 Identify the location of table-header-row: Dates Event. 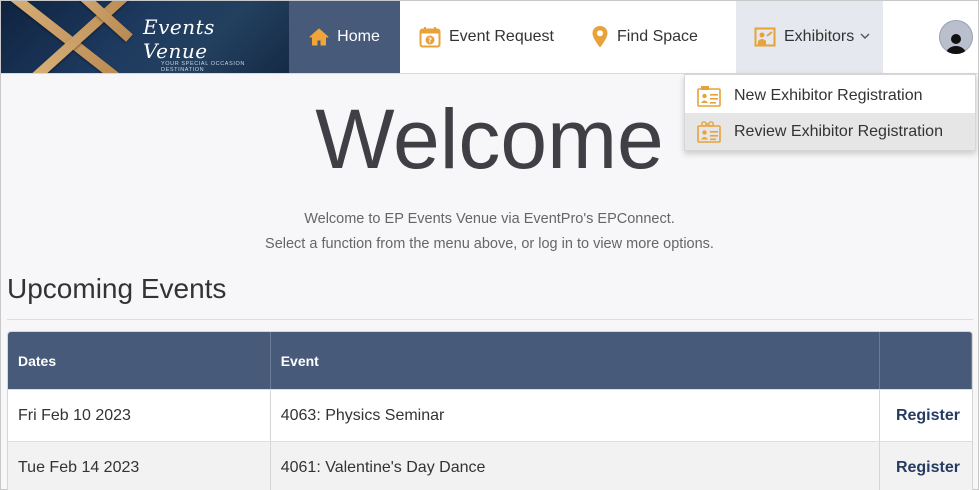
(490, 360).